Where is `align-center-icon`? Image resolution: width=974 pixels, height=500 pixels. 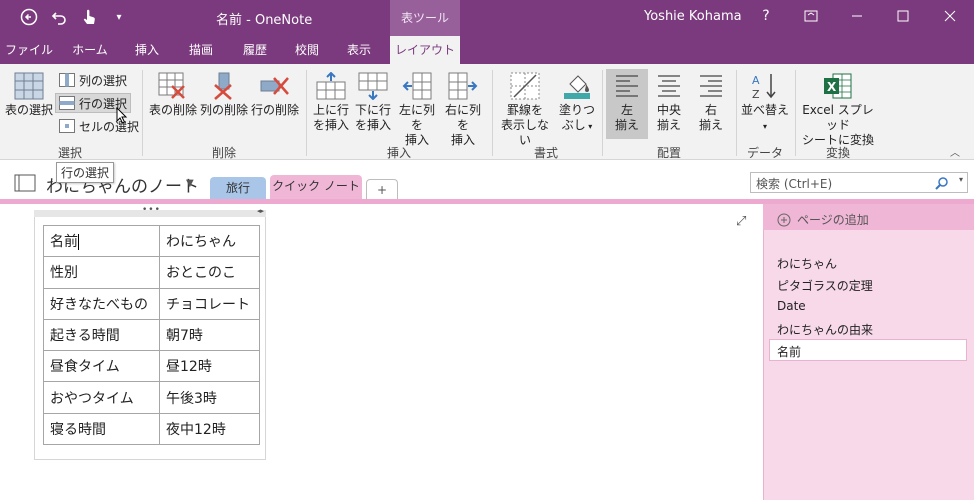
align-center-icon is located at coordinates (669, 86).